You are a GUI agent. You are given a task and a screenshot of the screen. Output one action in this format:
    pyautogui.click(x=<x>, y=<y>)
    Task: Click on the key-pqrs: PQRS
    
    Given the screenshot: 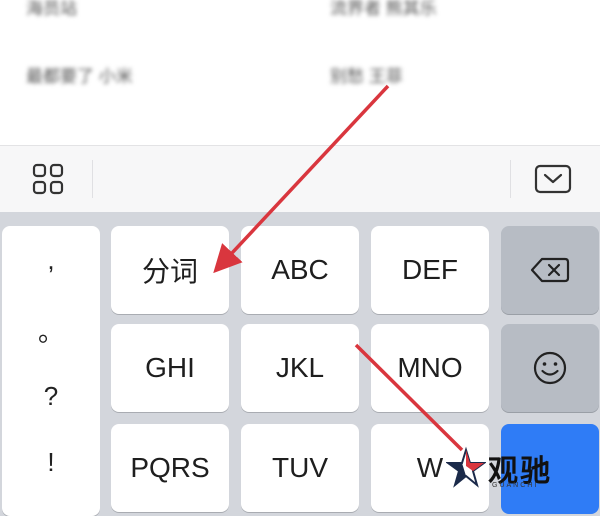 What is the action you would take?
    pyautogui.click(x=170, y=468)
    